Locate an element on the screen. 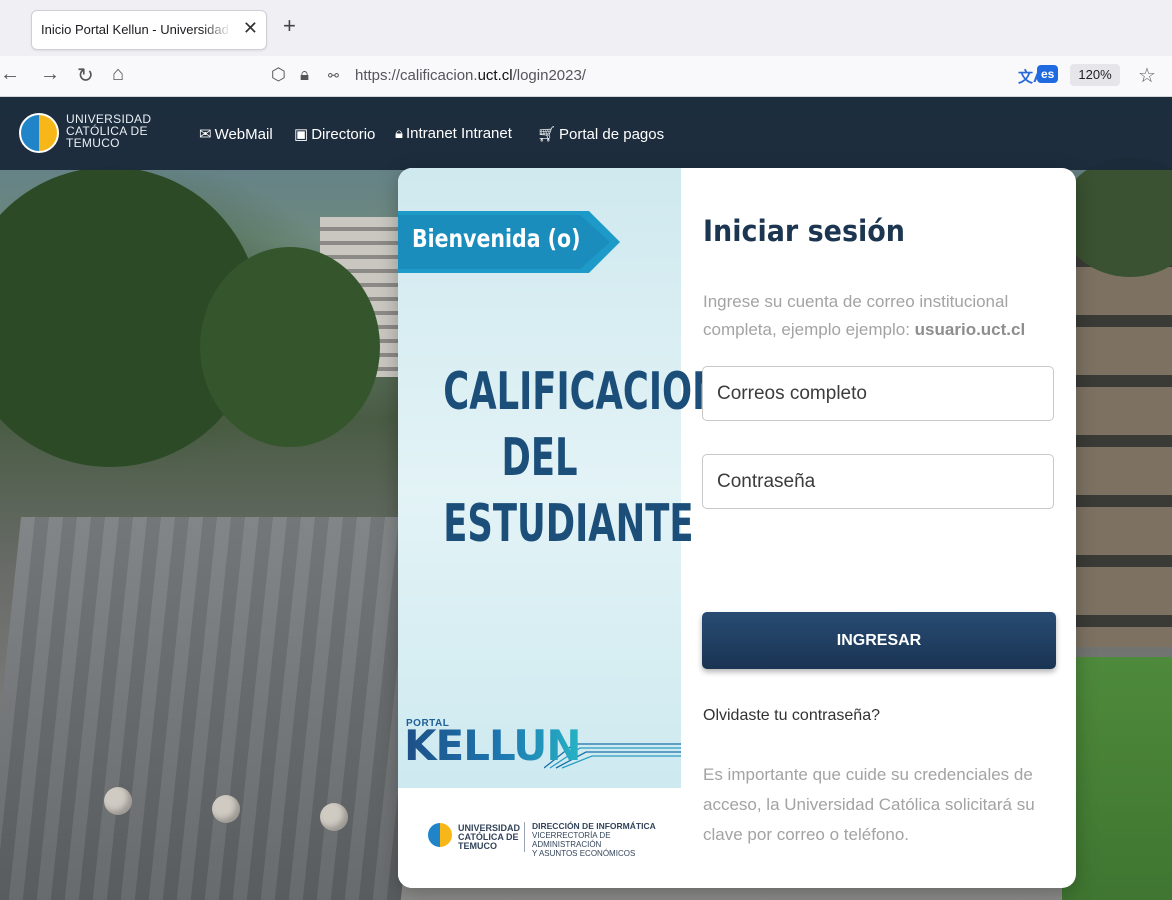  university-logo-text: UNIVERSIDAD CATÓLICA DE TEMUCO is located at coordinates (108, 131).